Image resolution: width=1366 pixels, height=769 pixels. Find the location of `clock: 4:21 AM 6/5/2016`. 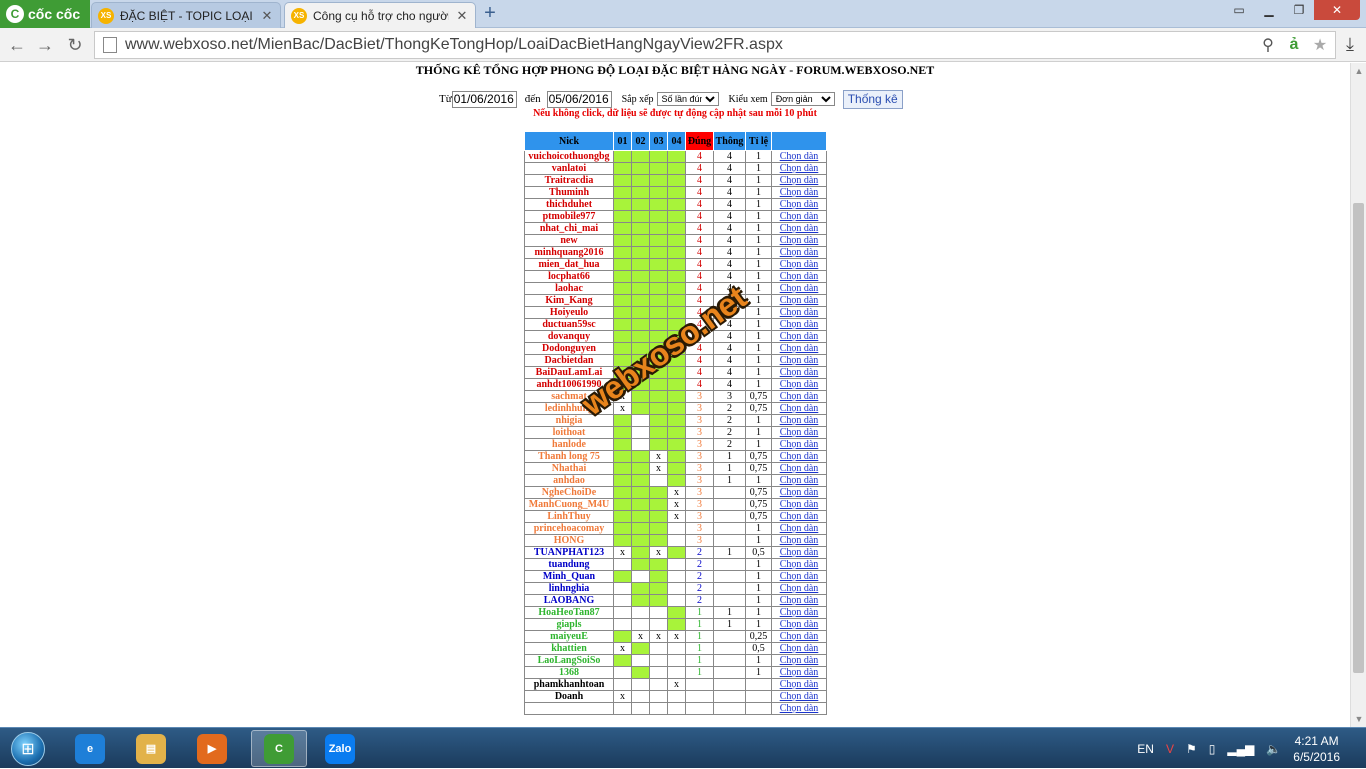

clock: 4:21 AM 6/5/2016 is located at coordinates (1316, 749).